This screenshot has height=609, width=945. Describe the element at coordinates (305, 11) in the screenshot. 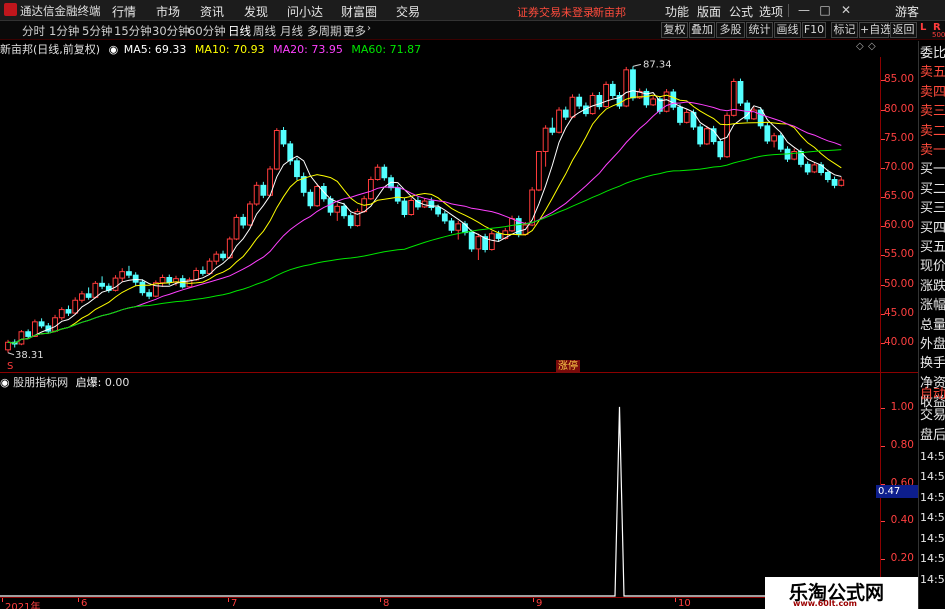

I see `menu-ask: 问小达` at that location.